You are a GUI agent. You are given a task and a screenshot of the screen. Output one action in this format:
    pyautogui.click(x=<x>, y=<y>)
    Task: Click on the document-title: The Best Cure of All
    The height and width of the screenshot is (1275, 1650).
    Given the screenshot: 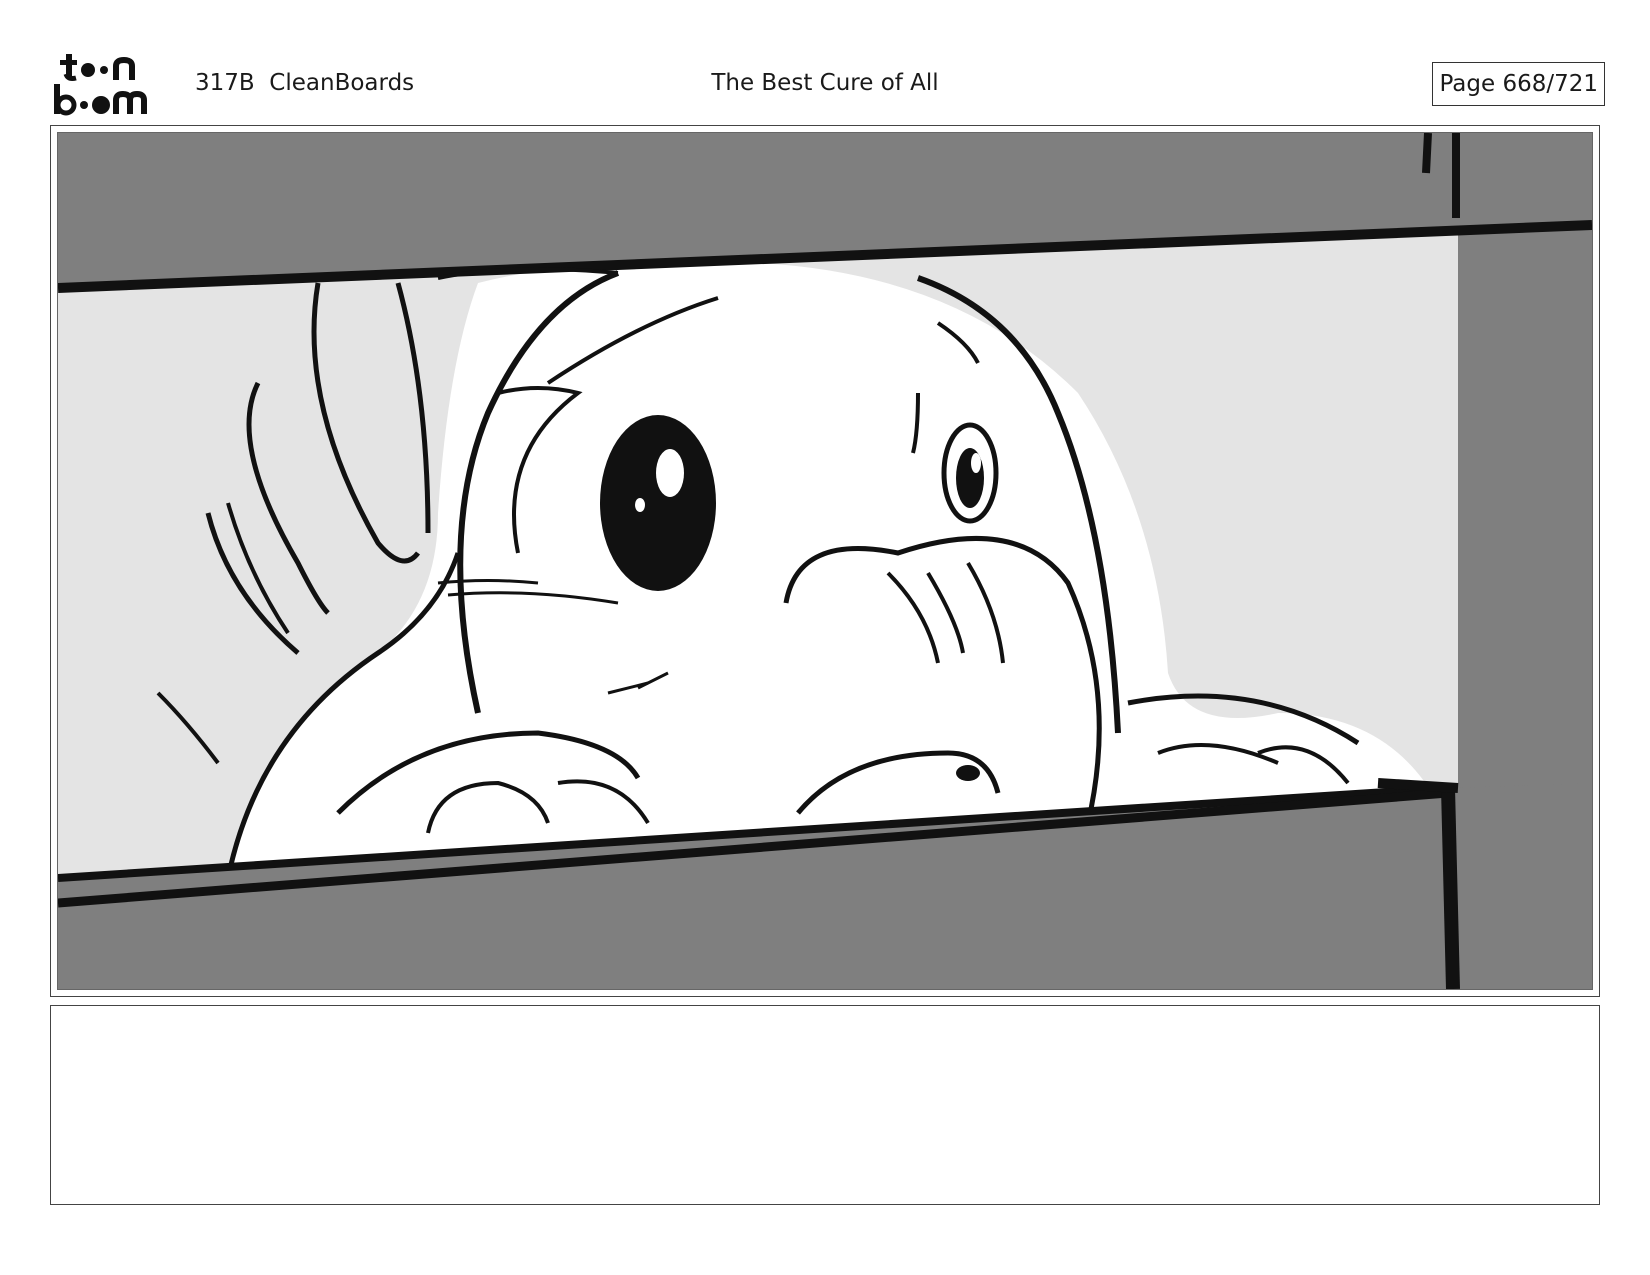 What is the action you would take?
    pyautogui.click(x=825, y=83)
    